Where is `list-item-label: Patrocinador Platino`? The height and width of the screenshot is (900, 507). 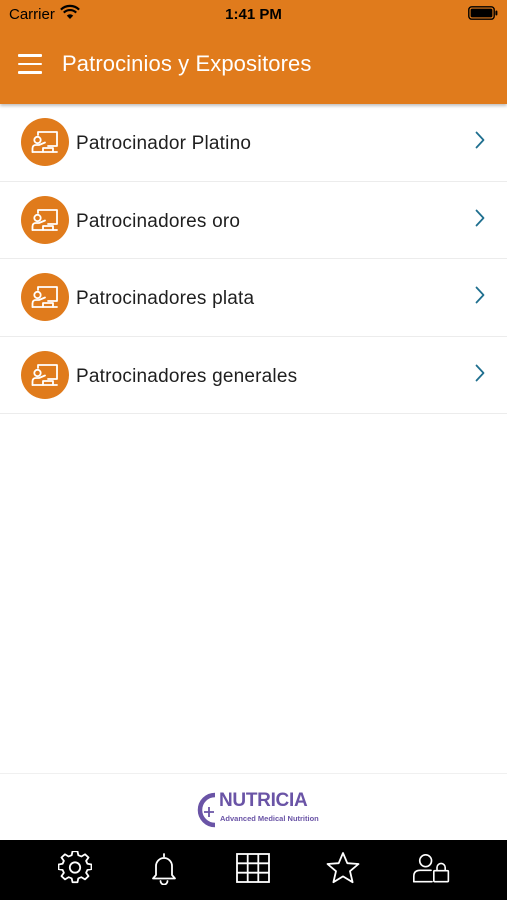
list-item-label: Patrocinador Platino is located at coordinates (164, 143).